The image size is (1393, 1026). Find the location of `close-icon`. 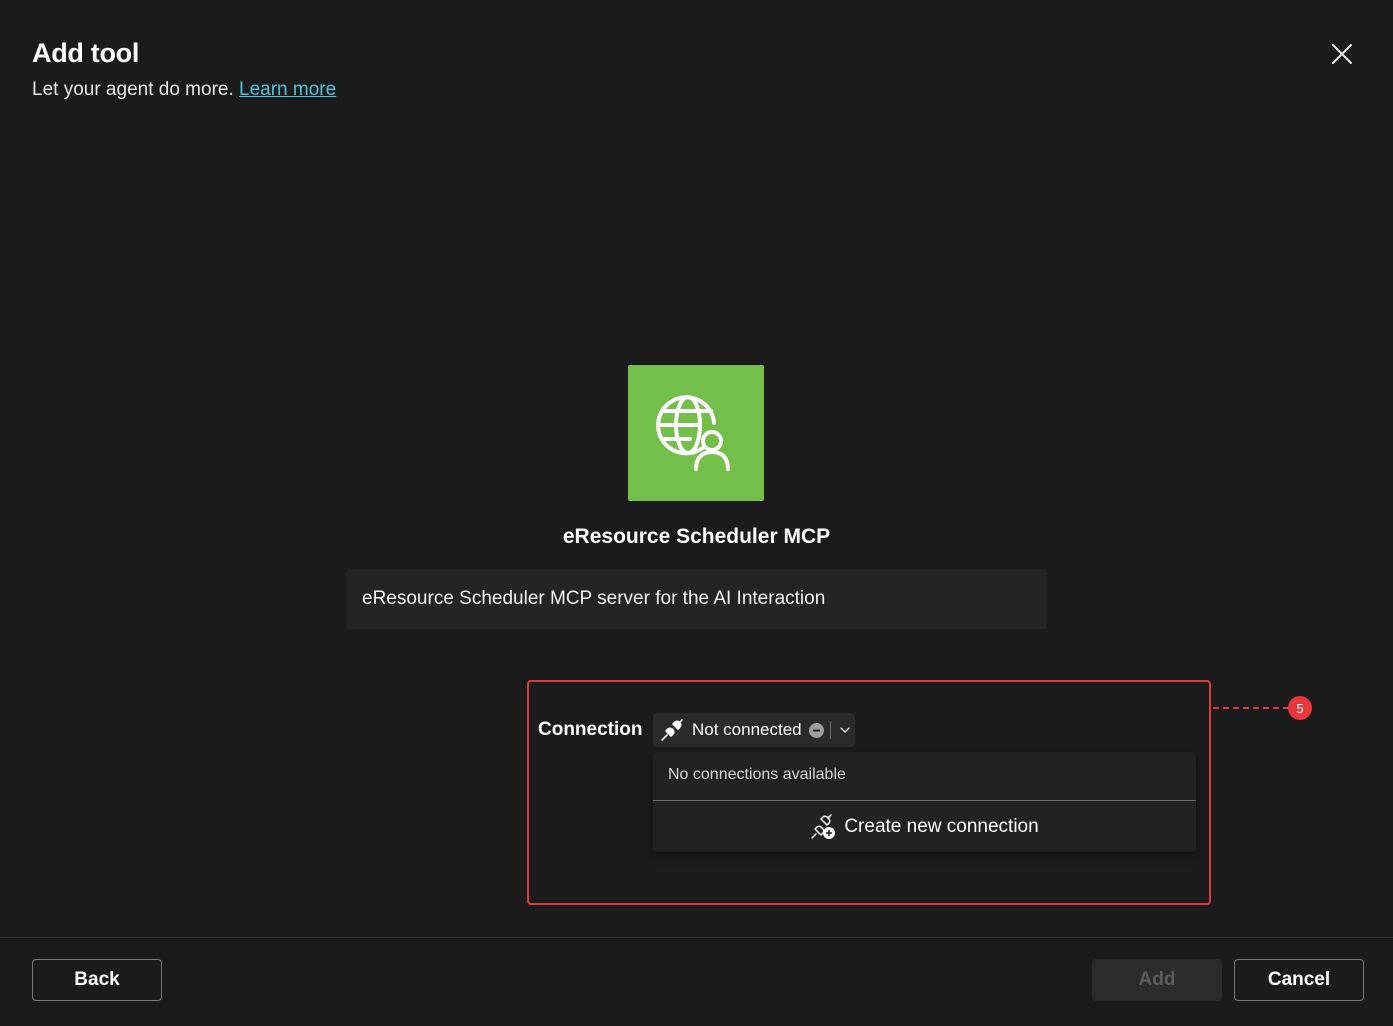

close-icon is located at coordinates (1342, 54).